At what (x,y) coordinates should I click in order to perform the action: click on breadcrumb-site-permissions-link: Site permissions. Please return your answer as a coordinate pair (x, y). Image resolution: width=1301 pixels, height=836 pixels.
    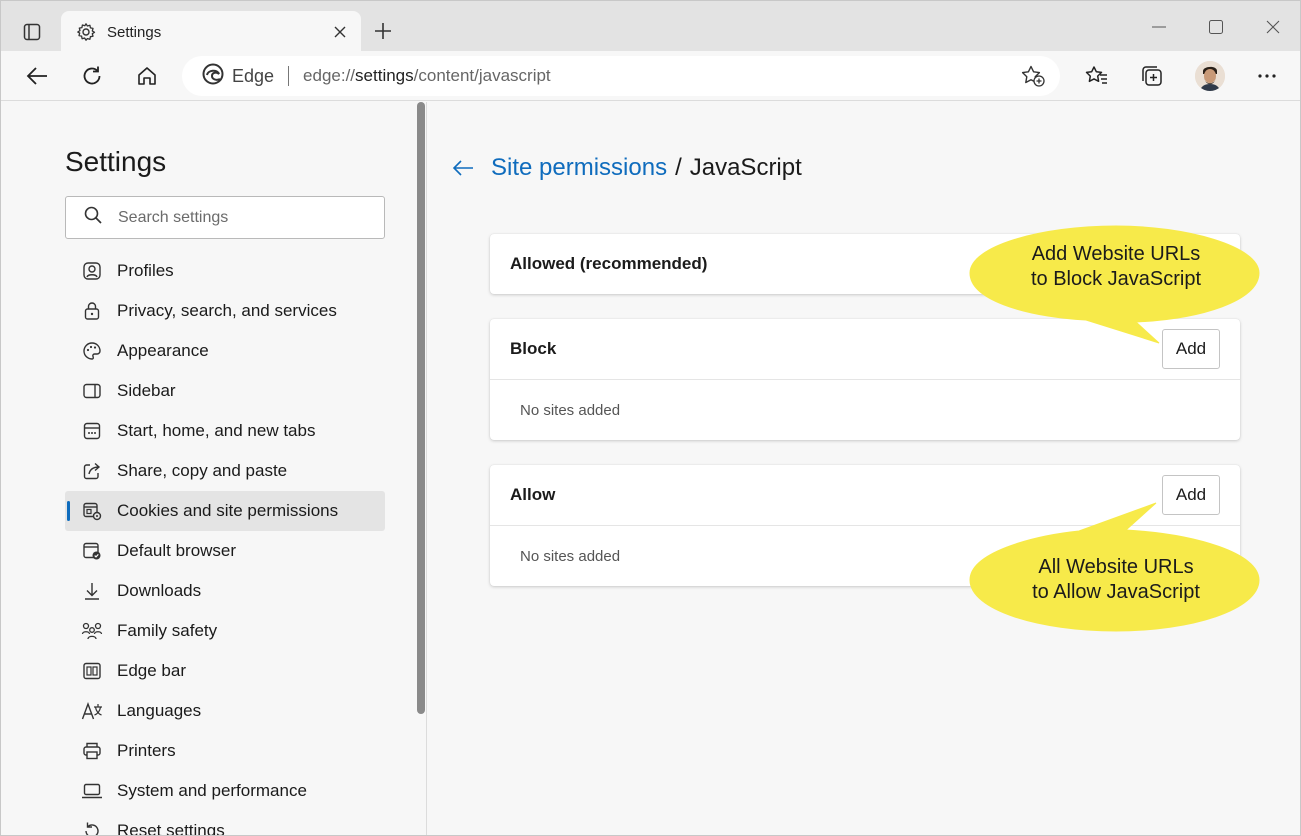
    Looking at the image, I should click on (579, 168).